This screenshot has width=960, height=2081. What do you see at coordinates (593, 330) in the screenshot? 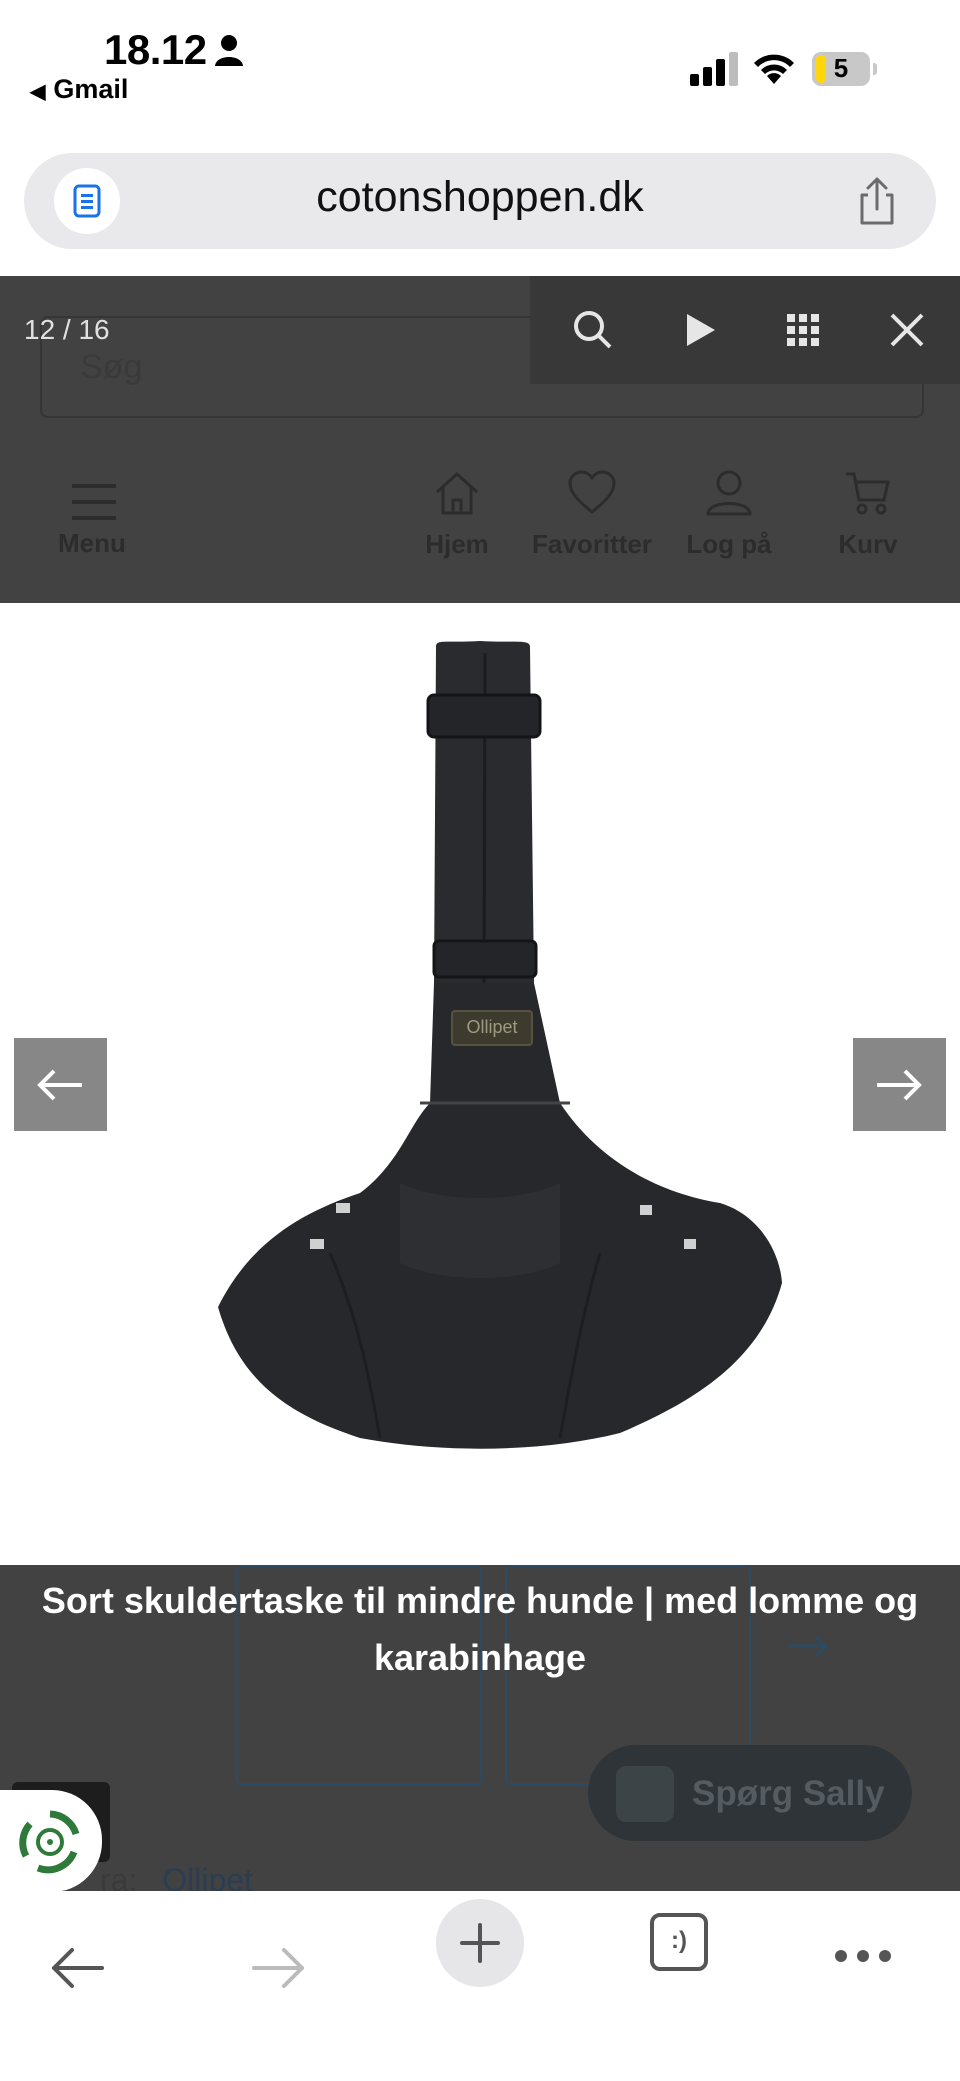
I see `search-icon` at bounding box center [593, 330].